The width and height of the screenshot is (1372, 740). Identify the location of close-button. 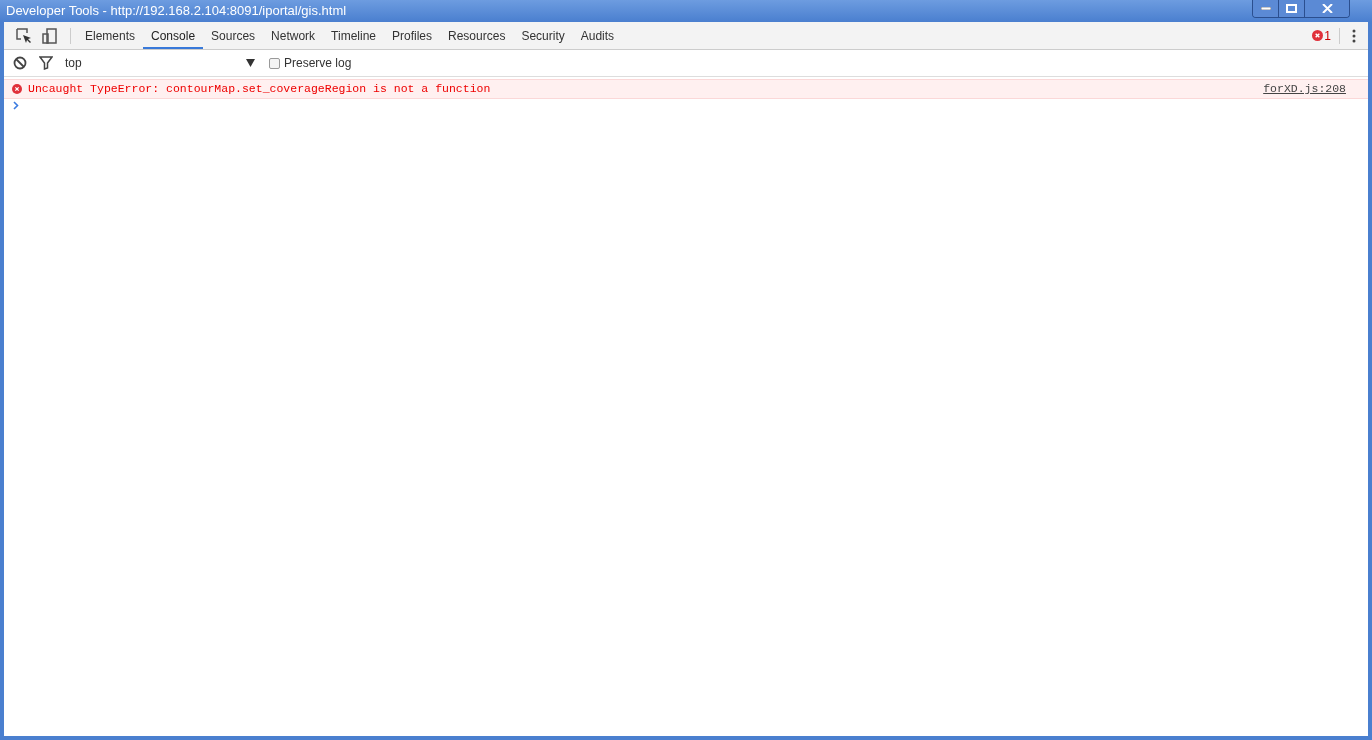
(1327, 8).